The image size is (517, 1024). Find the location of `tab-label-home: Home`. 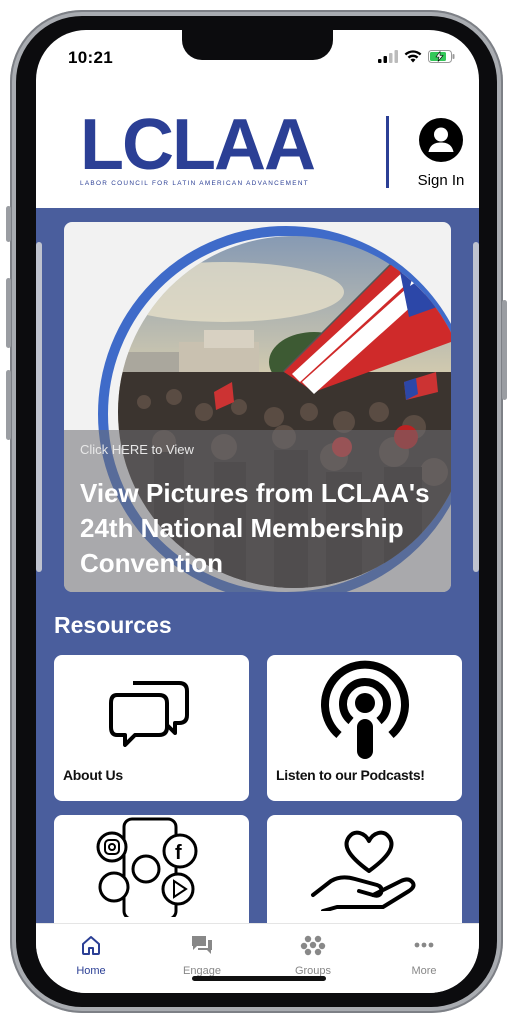

tab-label-home: Home is located at coordinates (91, 971).